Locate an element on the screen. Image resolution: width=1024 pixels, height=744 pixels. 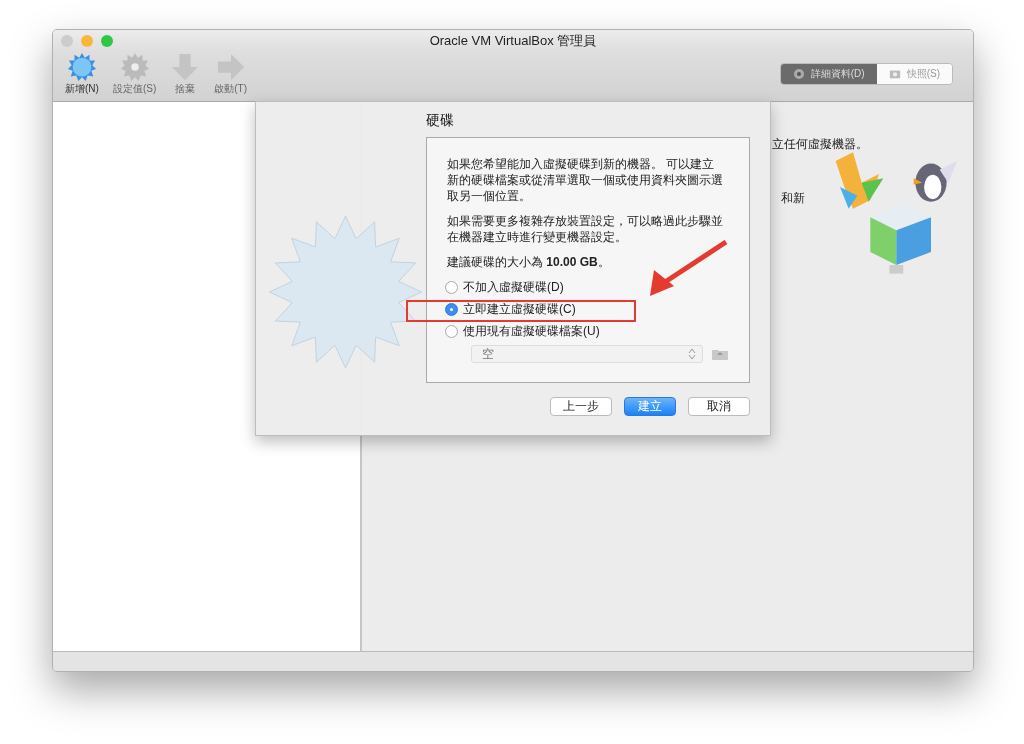
instruction-text: 如果需要更多複雜存放裝置設定，可以略過此步驟並在機器建立時進行變更機器設定。 is located at coordinates (585, 229).